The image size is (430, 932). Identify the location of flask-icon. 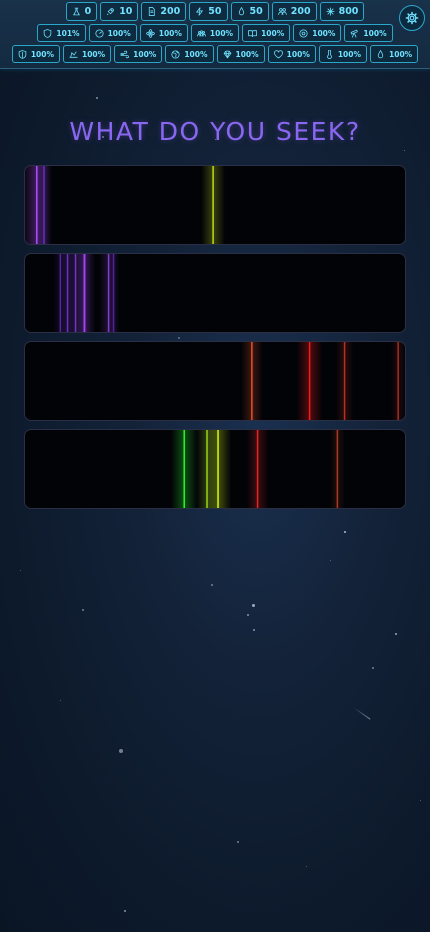
(76, 11).